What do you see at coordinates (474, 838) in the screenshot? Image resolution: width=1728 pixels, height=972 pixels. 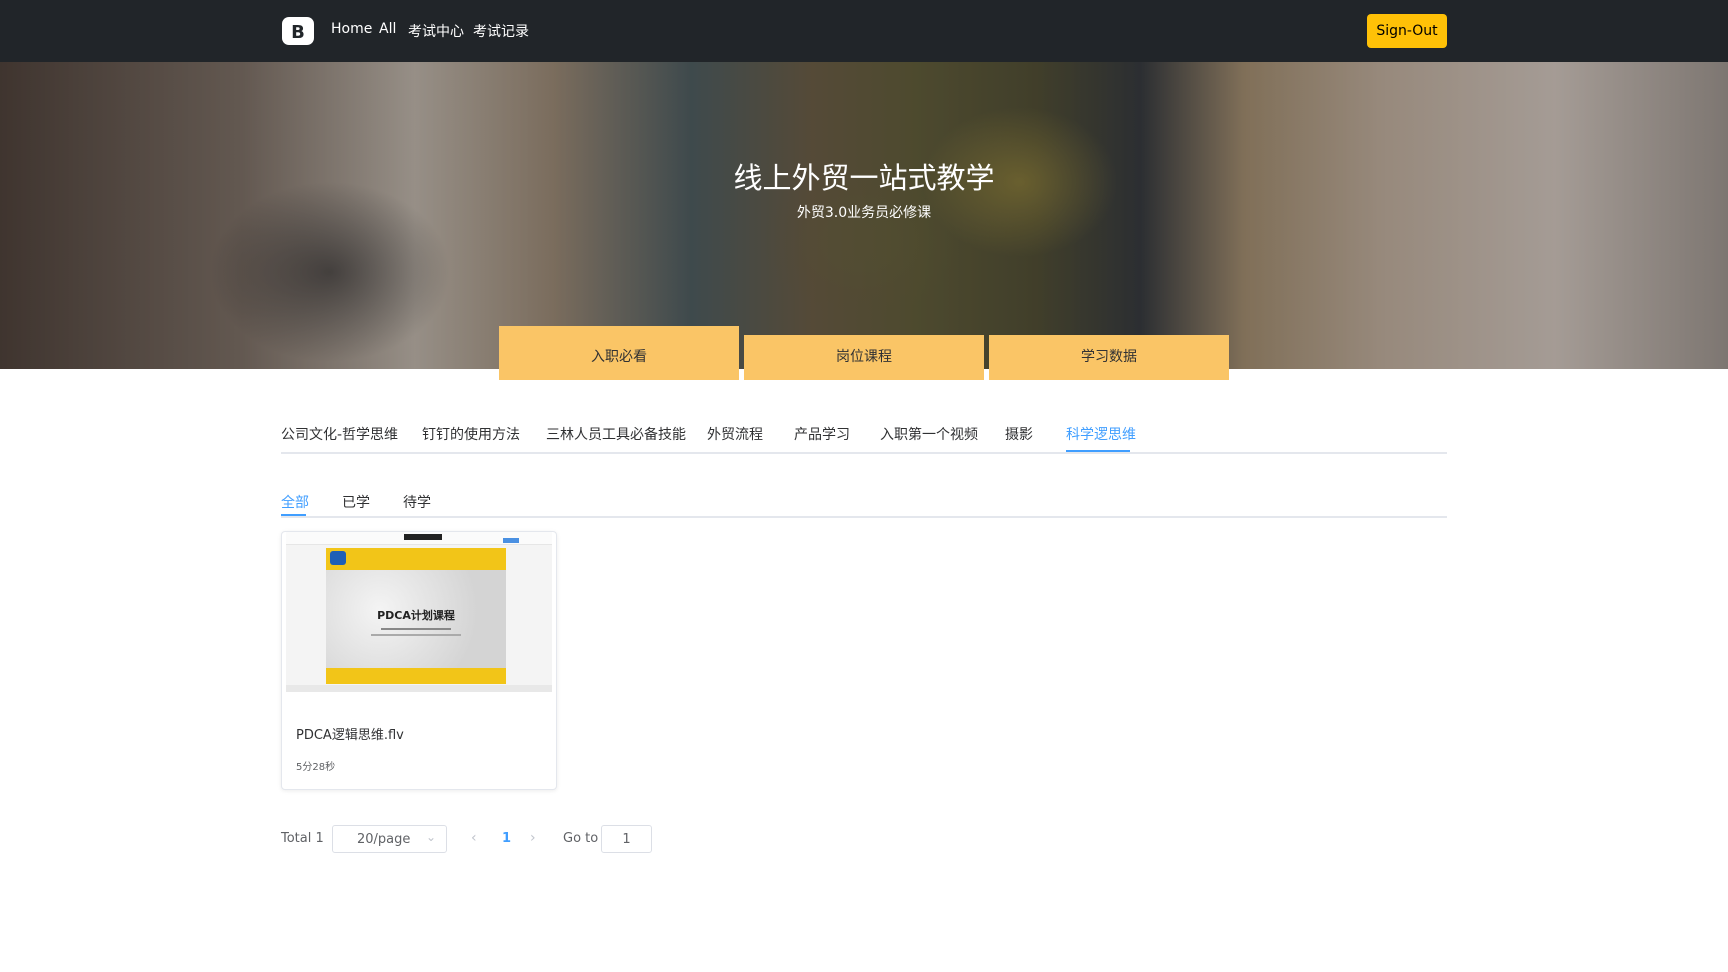 I see `chevron-left-icon: ‹` at bounding box center [474, 838].